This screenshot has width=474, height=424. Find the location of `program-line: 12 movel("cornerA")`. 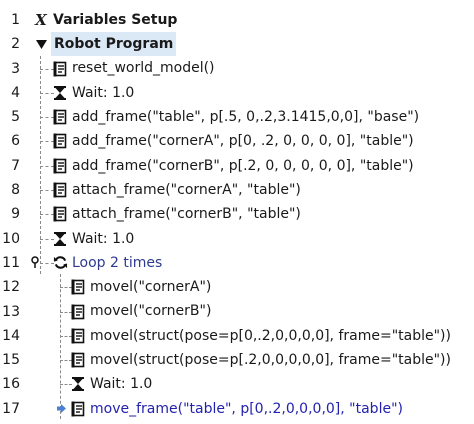

program-line: 12 movel("cornerA") is located at coordinates (237, 287).